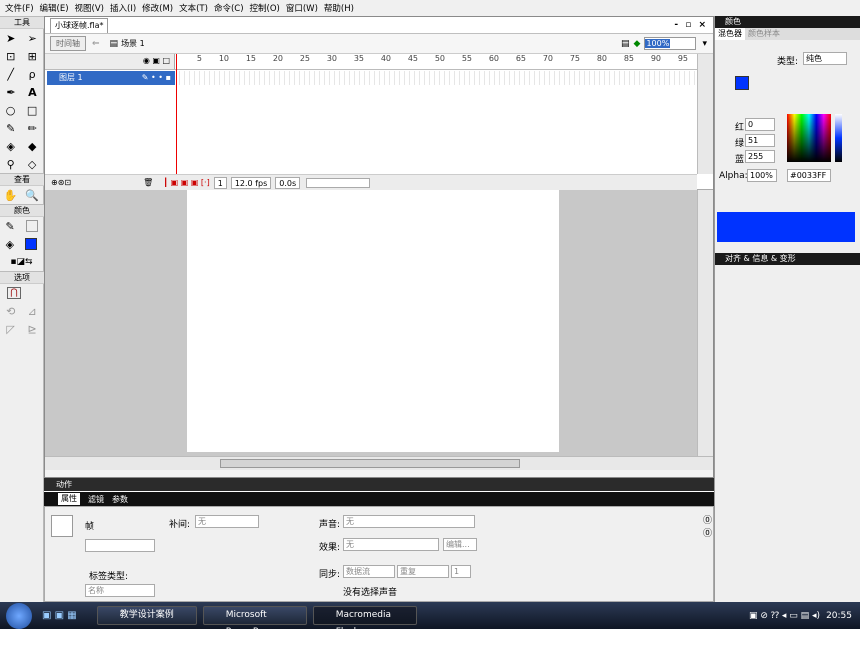 This screenshot has width=860, height=645. I want to click on tab-swatches: 颜色样本, so click(764, 34).